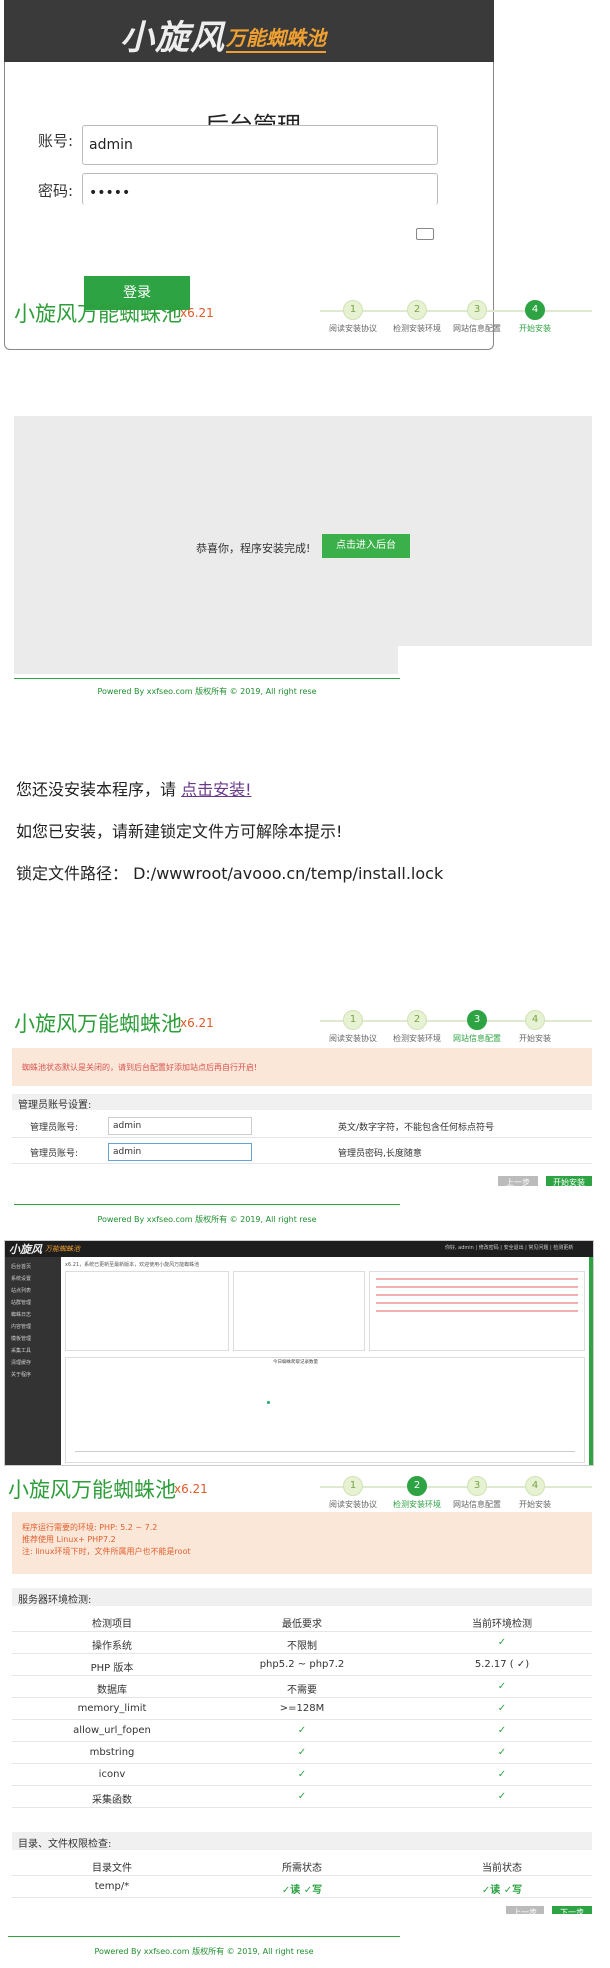 The image size is (610, 1968). Describe the element at coordinates (179, 831) in the screenshot. I see `not-installed-line2: 如您已安装，请新建锁定文件方可解除本提示!` at that location.